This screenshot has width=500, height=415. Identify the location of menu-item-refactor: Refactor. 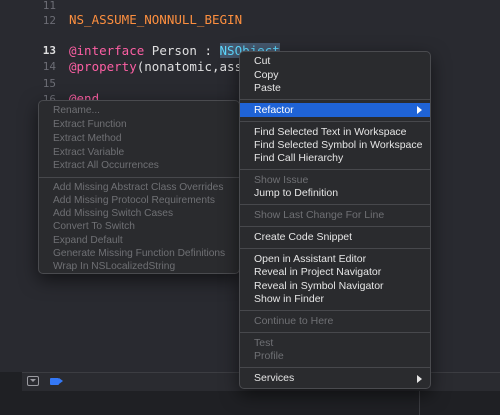
(335, 110).